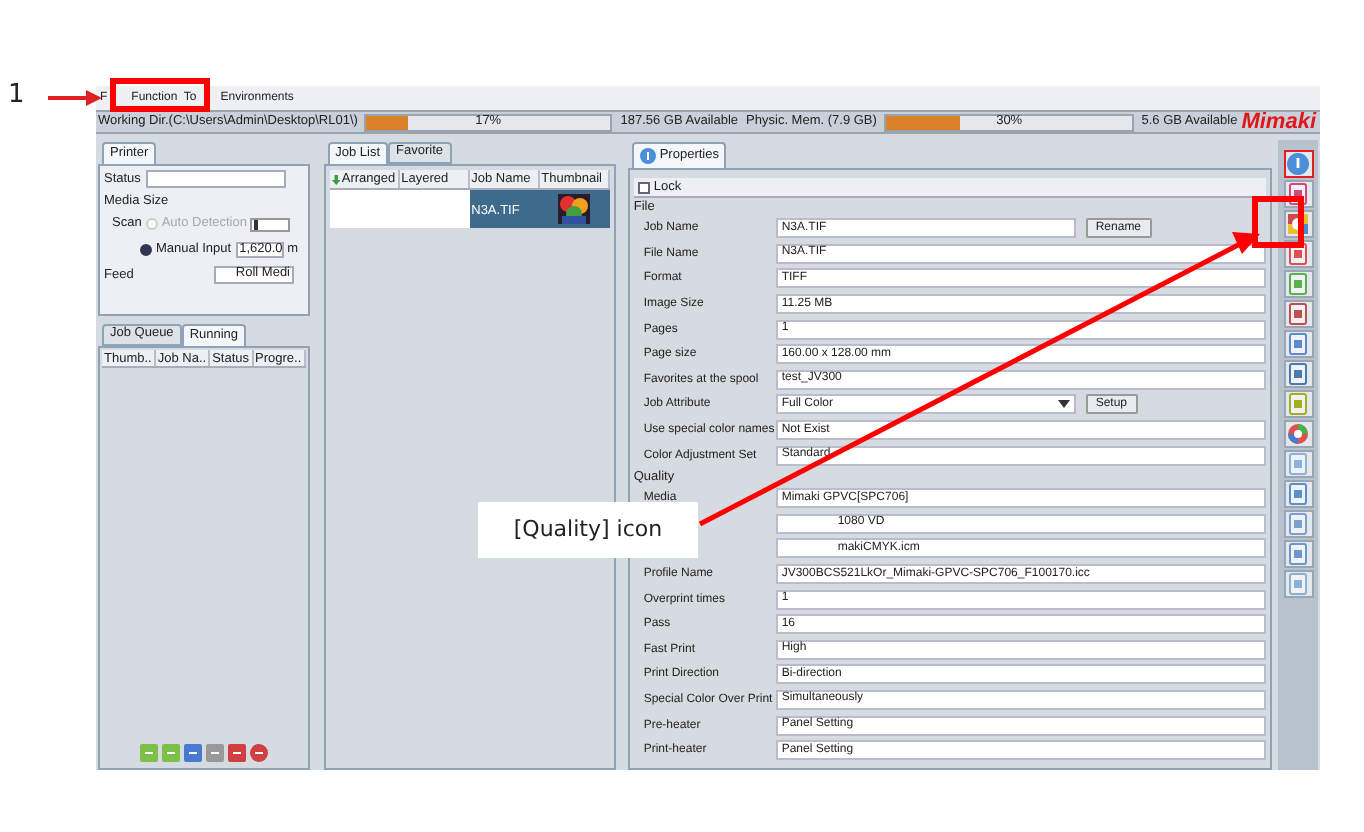 The image size is (1364, 832). What do you see at coordinates (16, 96) in the screenshot?
I see `step-number: 1` at bounding box center [16, 96].